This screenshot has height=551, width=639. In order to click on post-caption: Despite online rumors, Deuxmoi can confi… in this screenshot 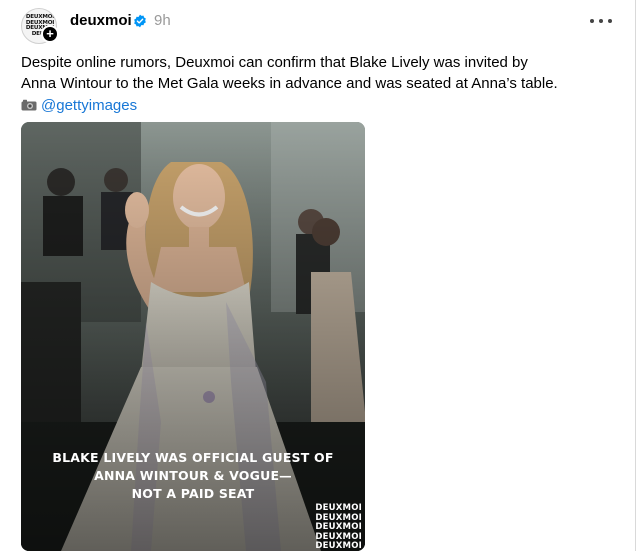, I will do `click(321, 73)`.